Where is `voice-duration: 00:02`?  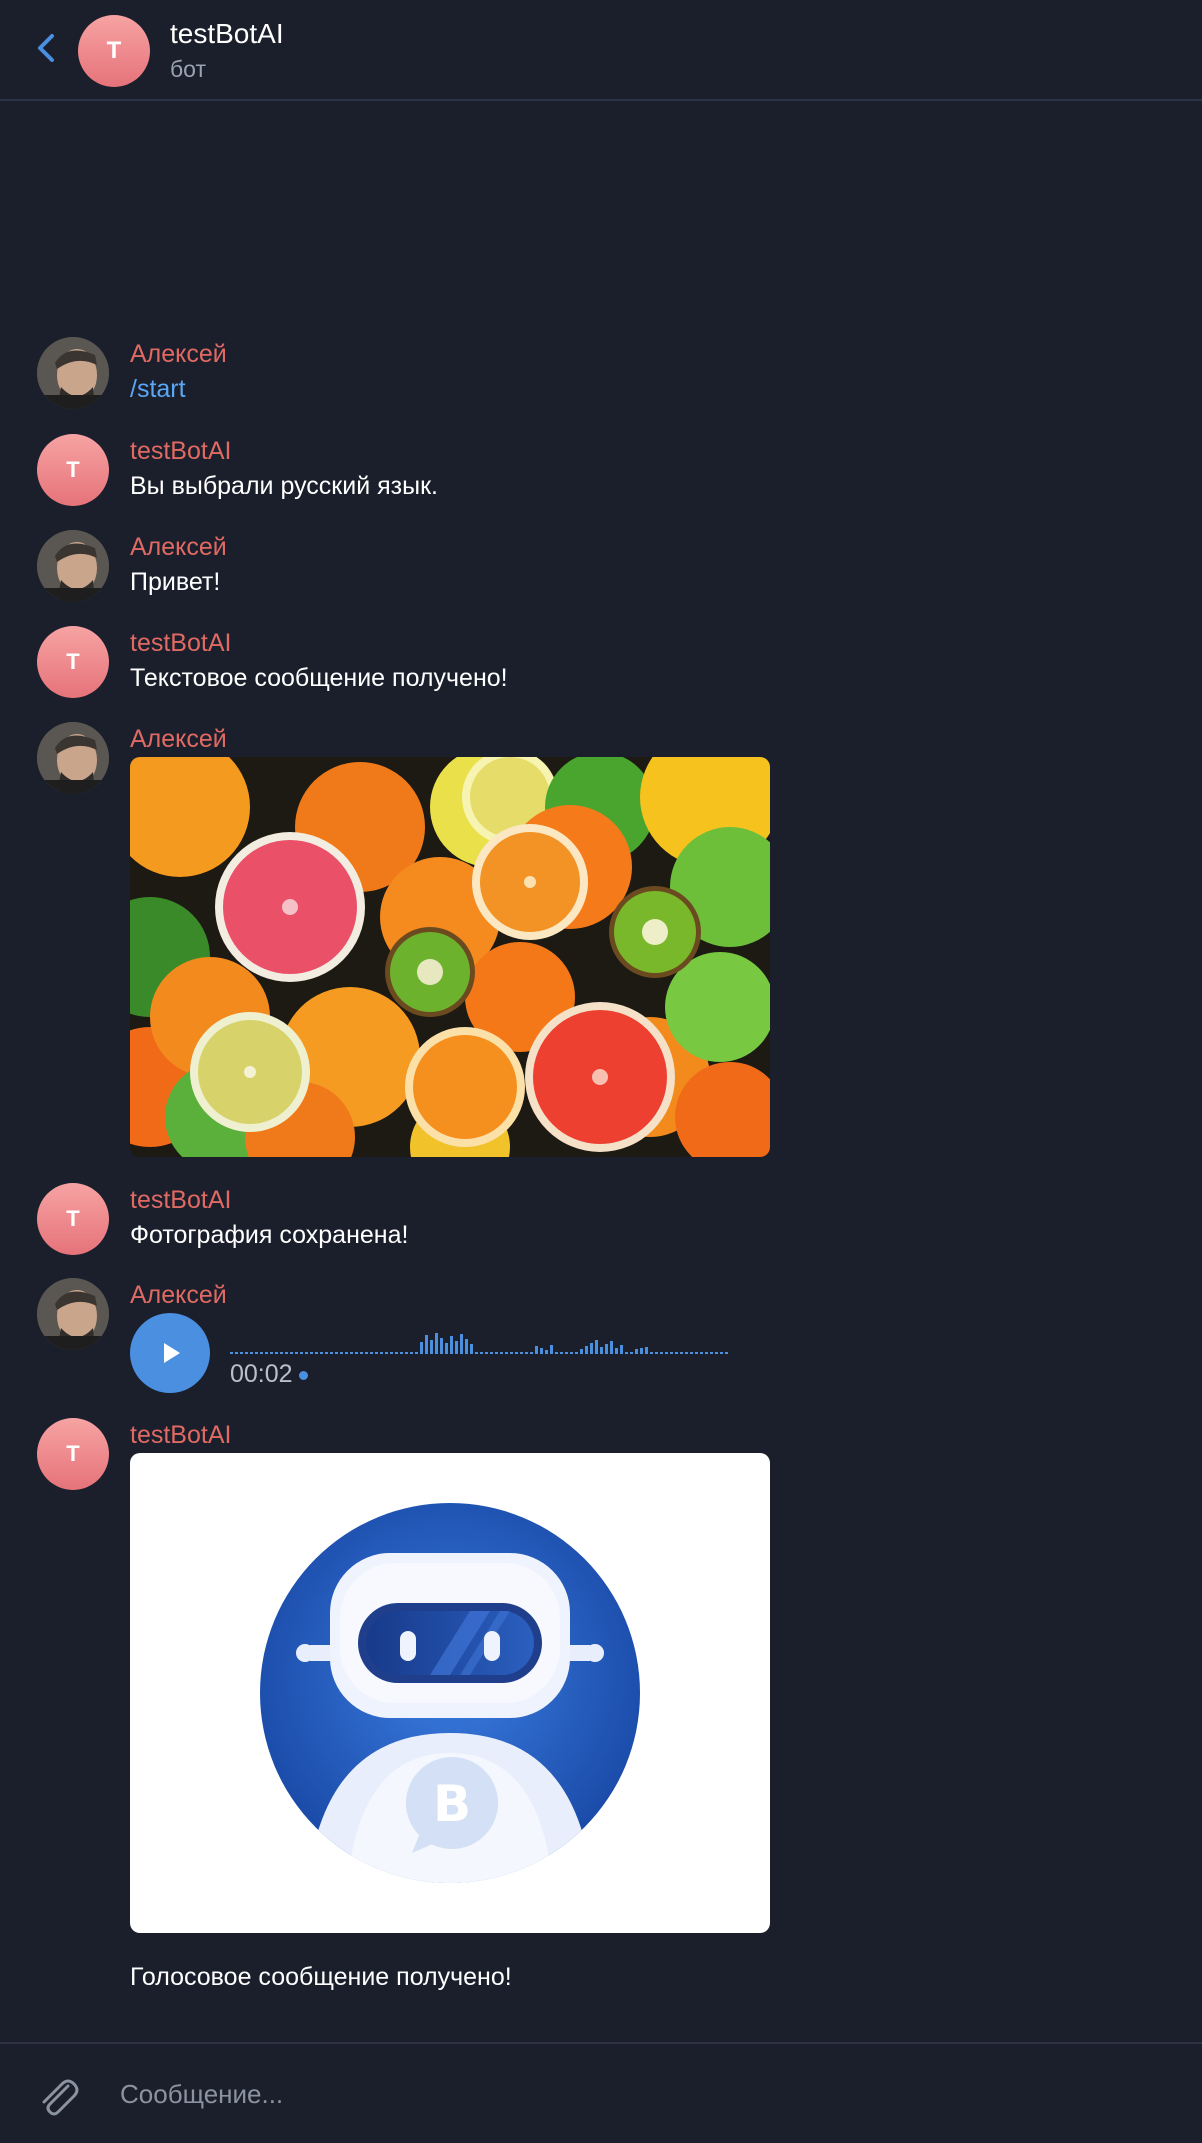
voice-duration: 00:02 is located at coordinates (269, 1374).